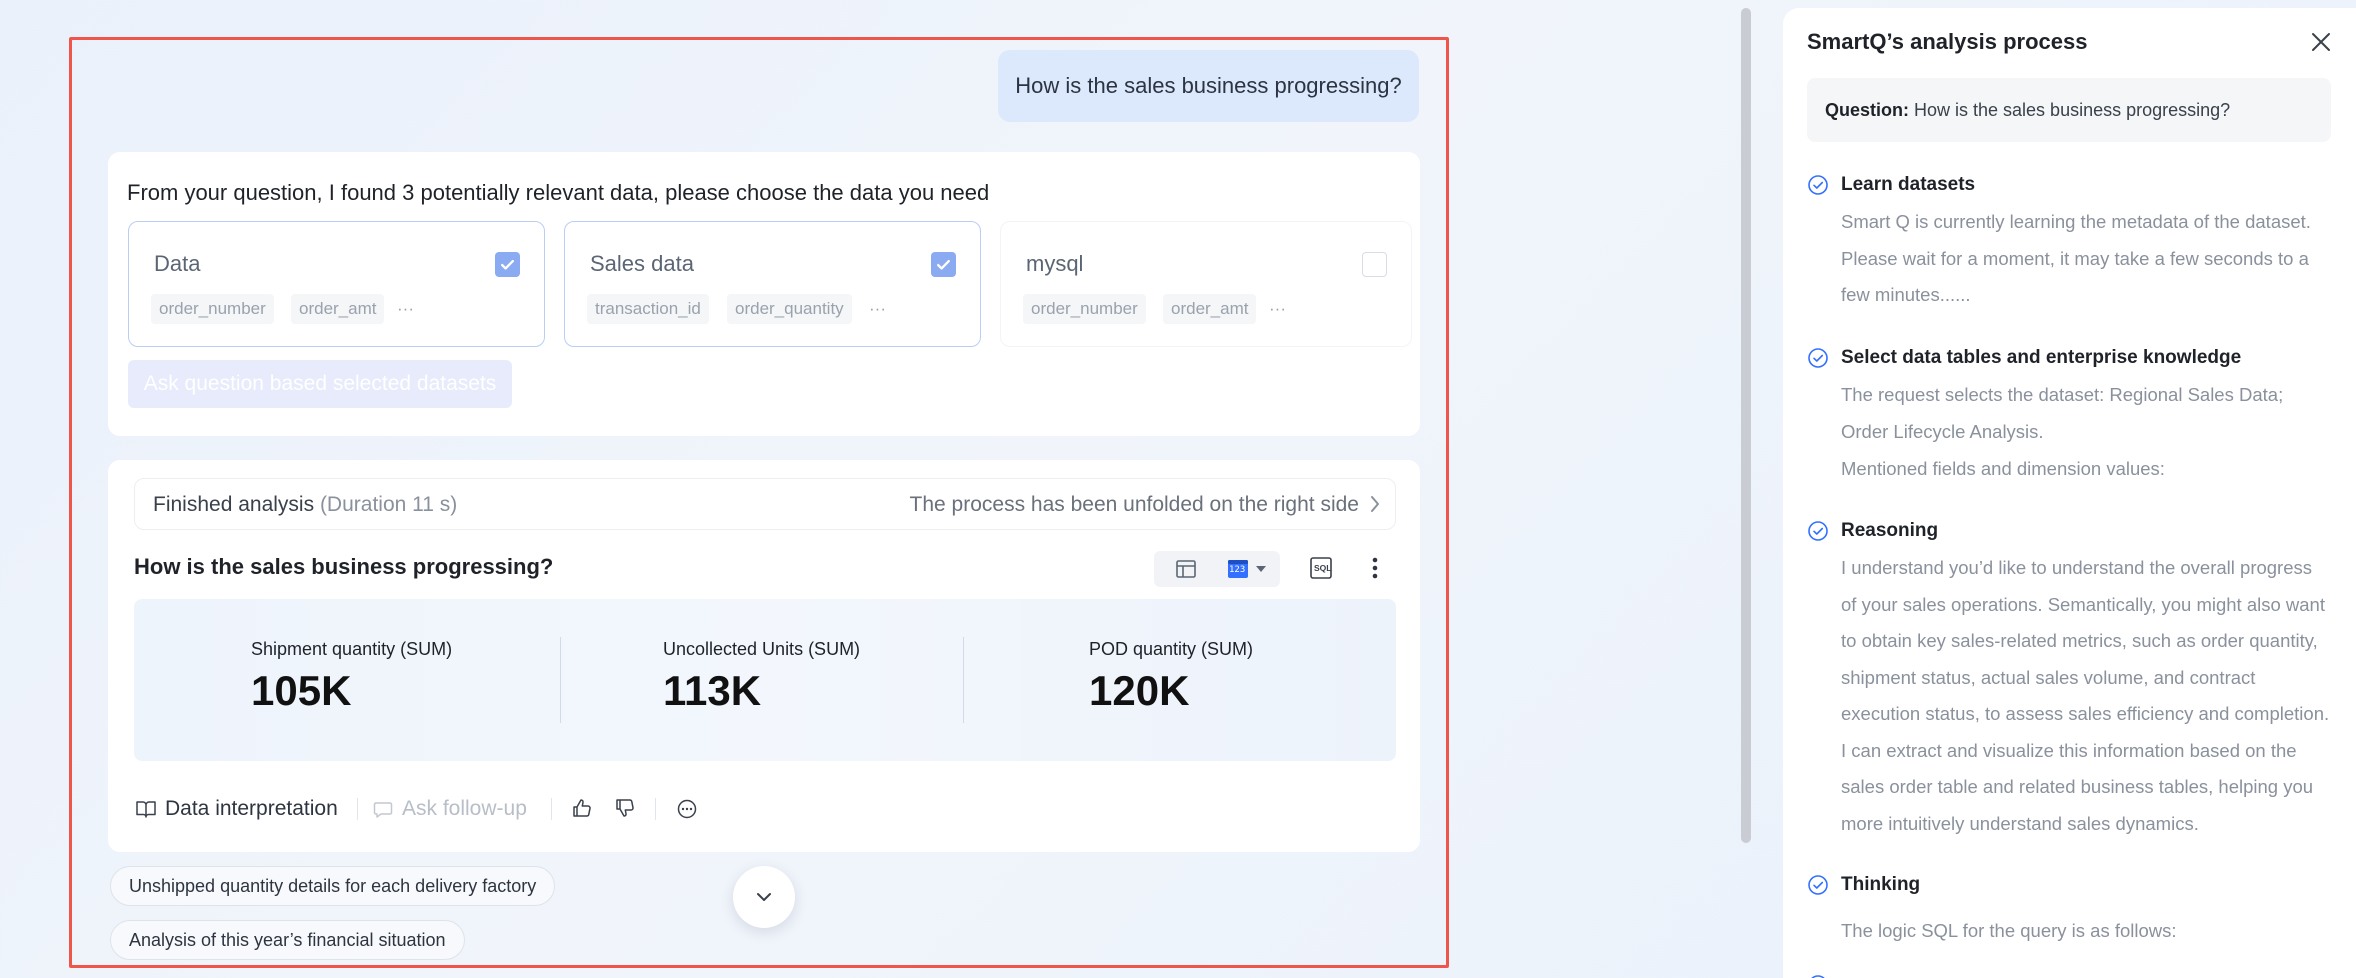  I want to click on step-title: Learn datasets, so click(1908, 184).